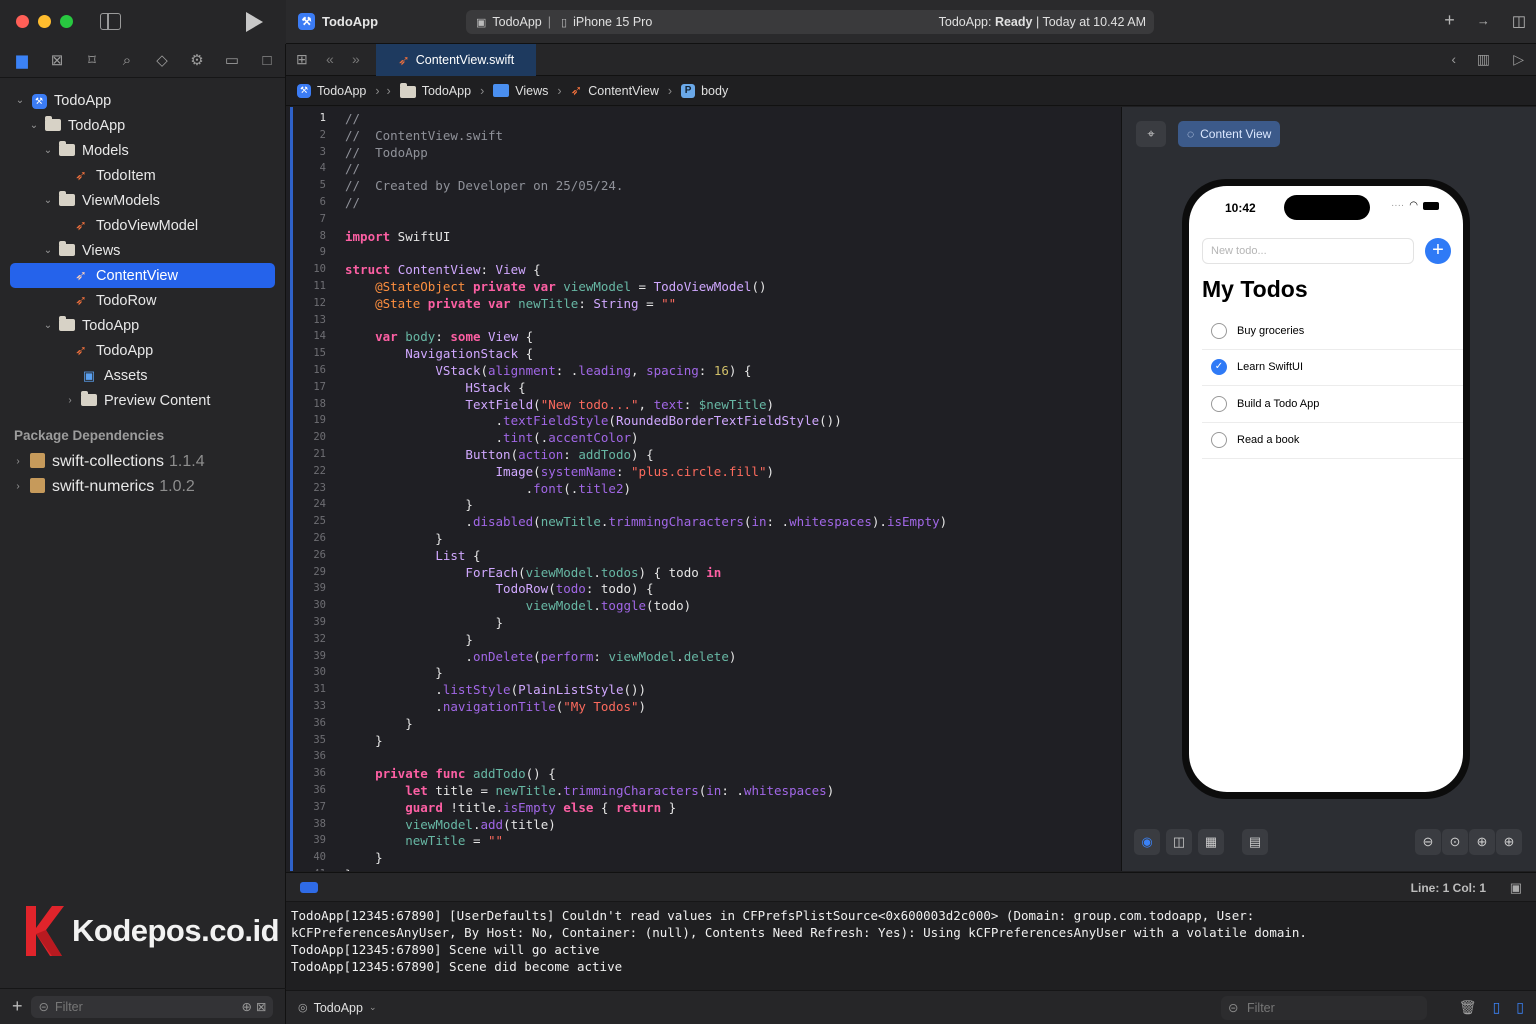  Describe the element at coordinates (1332, 441) in the screenshot. I see `todo-row: Read a book` at that location.